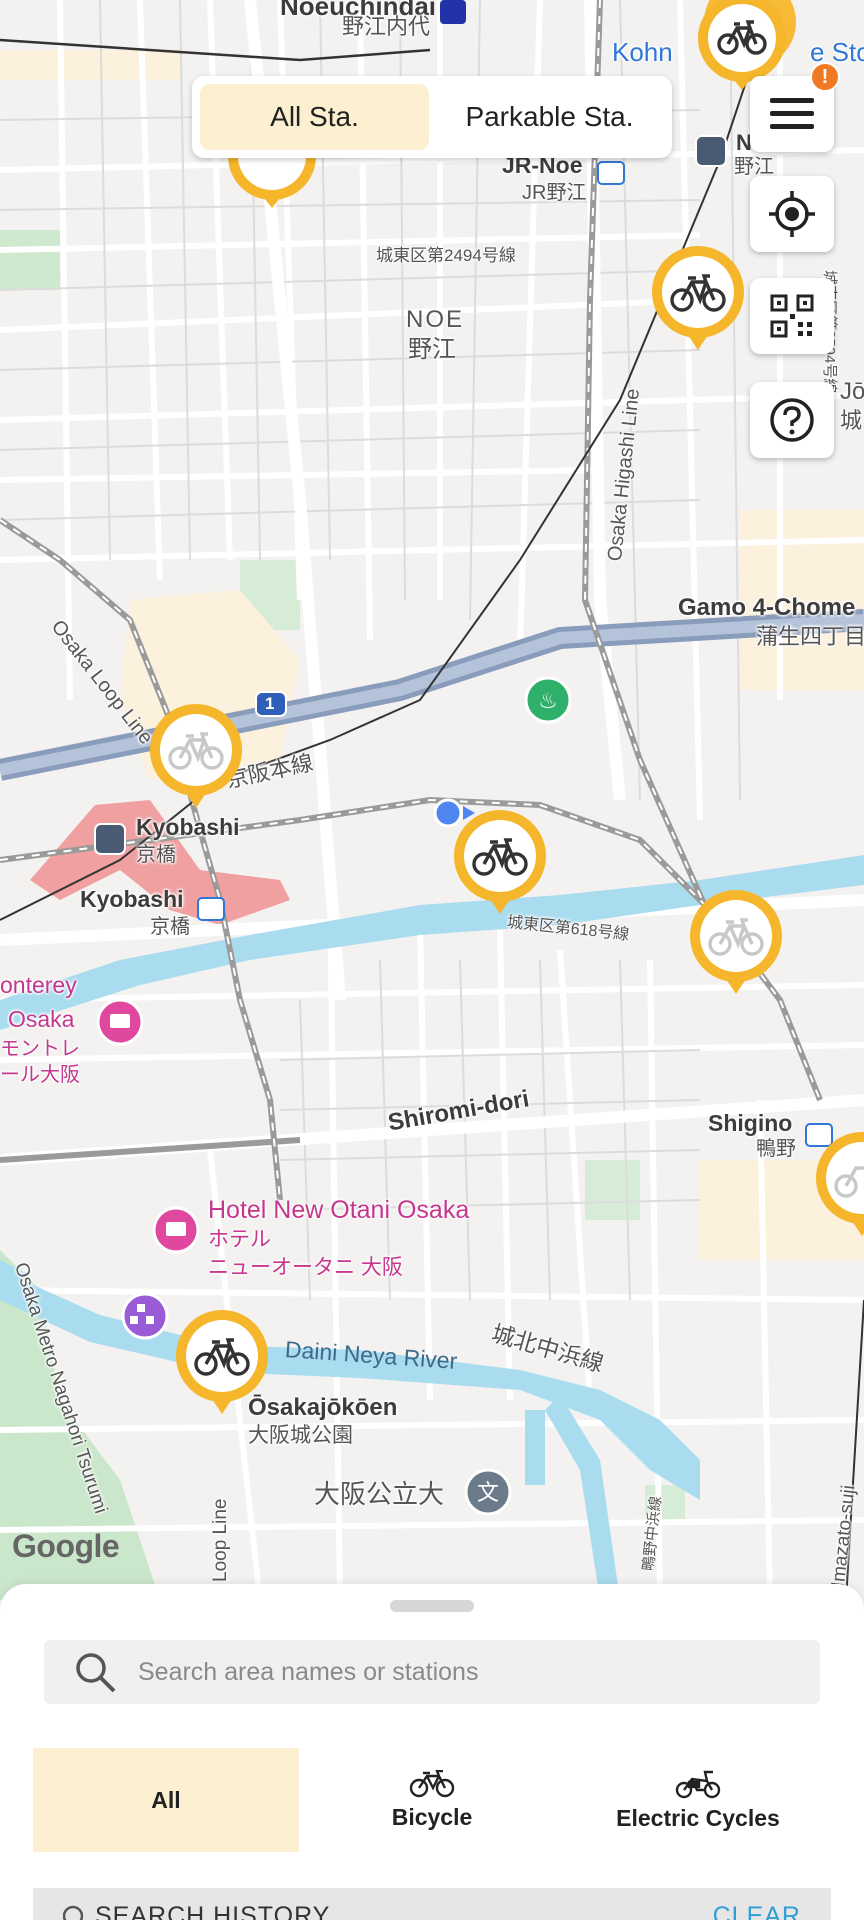 Image resolution: width=864 pixels, height=1920 pixels. What do you see at coordinates (132, 899) in the screenshot?
I see `map-label-kyobashi-2: Kyobashi` at bounding box center [132, 899].